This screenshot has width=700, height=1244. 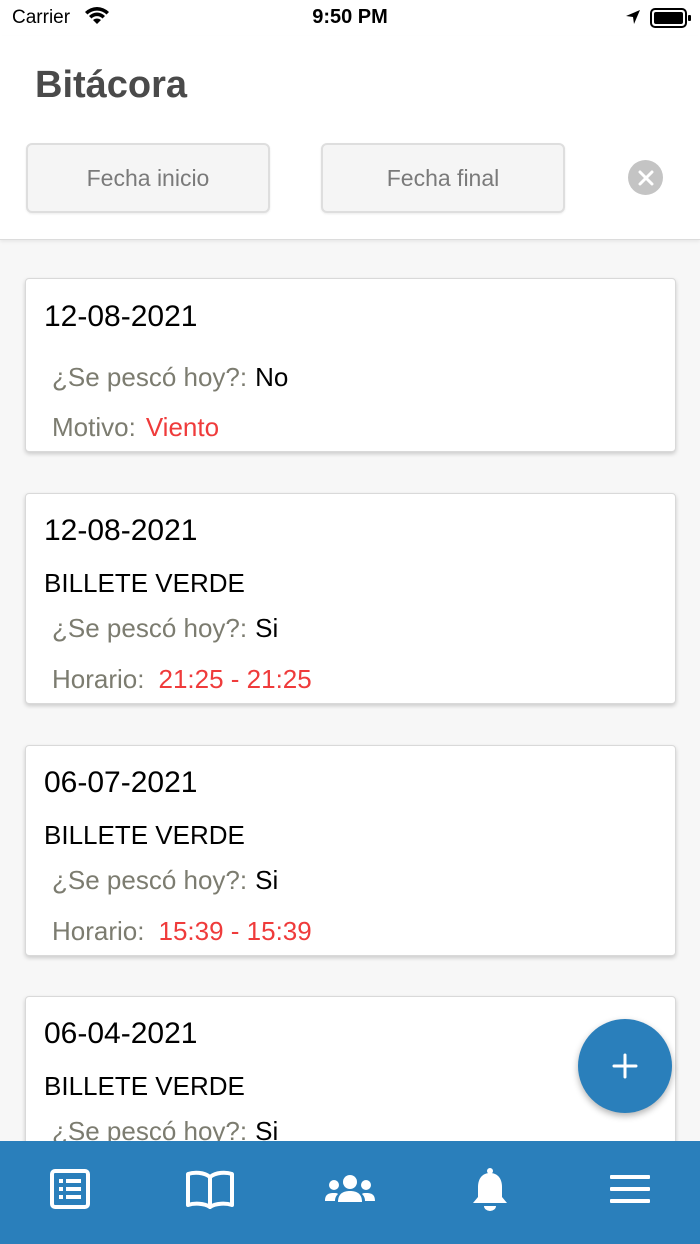 I want to click on close-icon, so click(x=645, y=177).